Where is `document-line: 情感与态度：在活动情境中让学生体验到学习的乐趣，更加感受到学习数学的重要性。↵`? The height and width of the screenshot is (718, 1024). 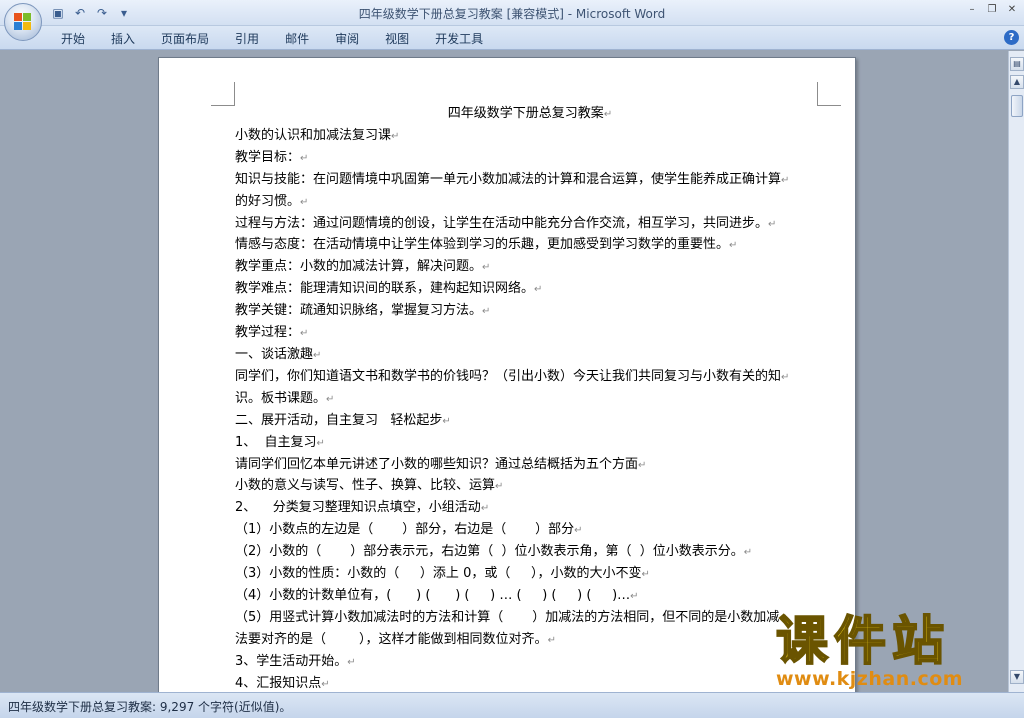 document-line: 情感与态度：在活动情境中让学生体验到学习的乐趣，更加感受到学习数学的重要性。↵ is located at coordinates (530, 246).